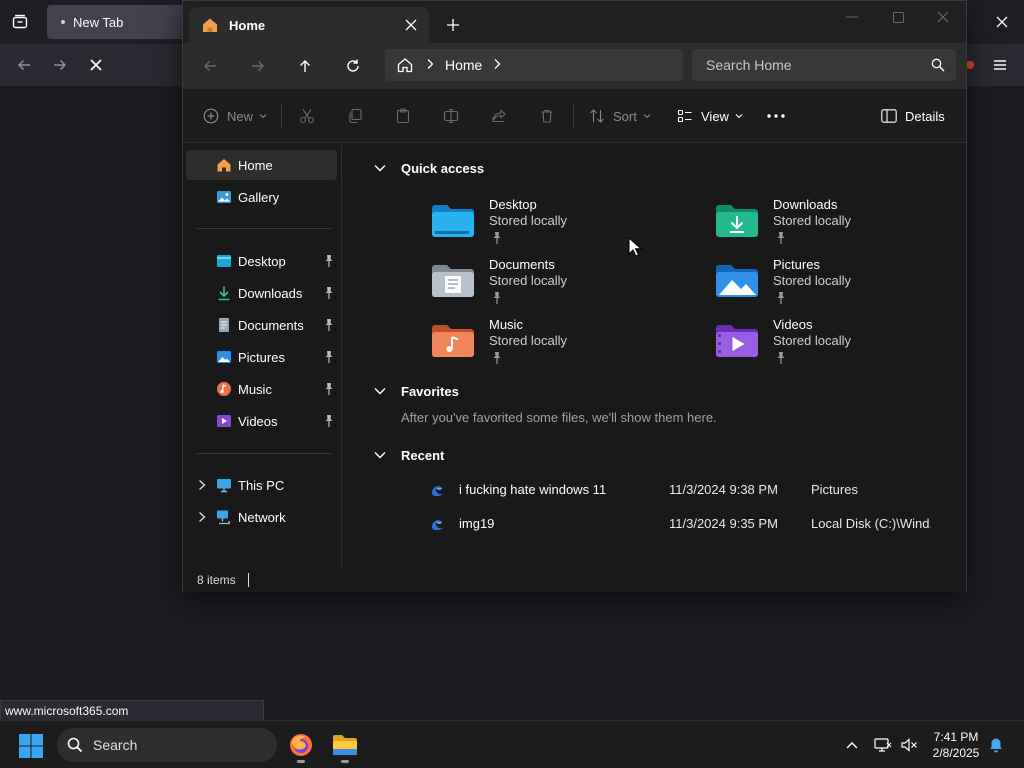 Image resolution: width=1024 pixels, height=768 pixels. What do you see at coordinates (427, 168) in the screenshot?
I see `section-quick-access: Quick access` at bounding box center [427, 168].